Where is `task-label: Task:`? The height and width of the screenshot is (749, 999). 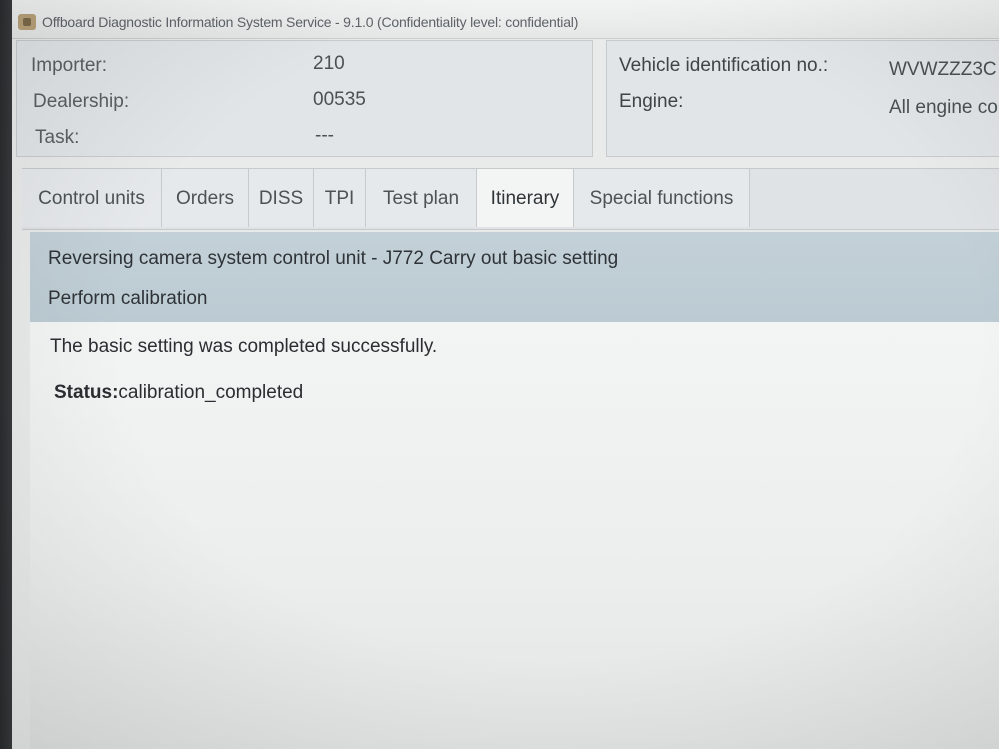 task-label: Task: is located at coordinates (57, 137).